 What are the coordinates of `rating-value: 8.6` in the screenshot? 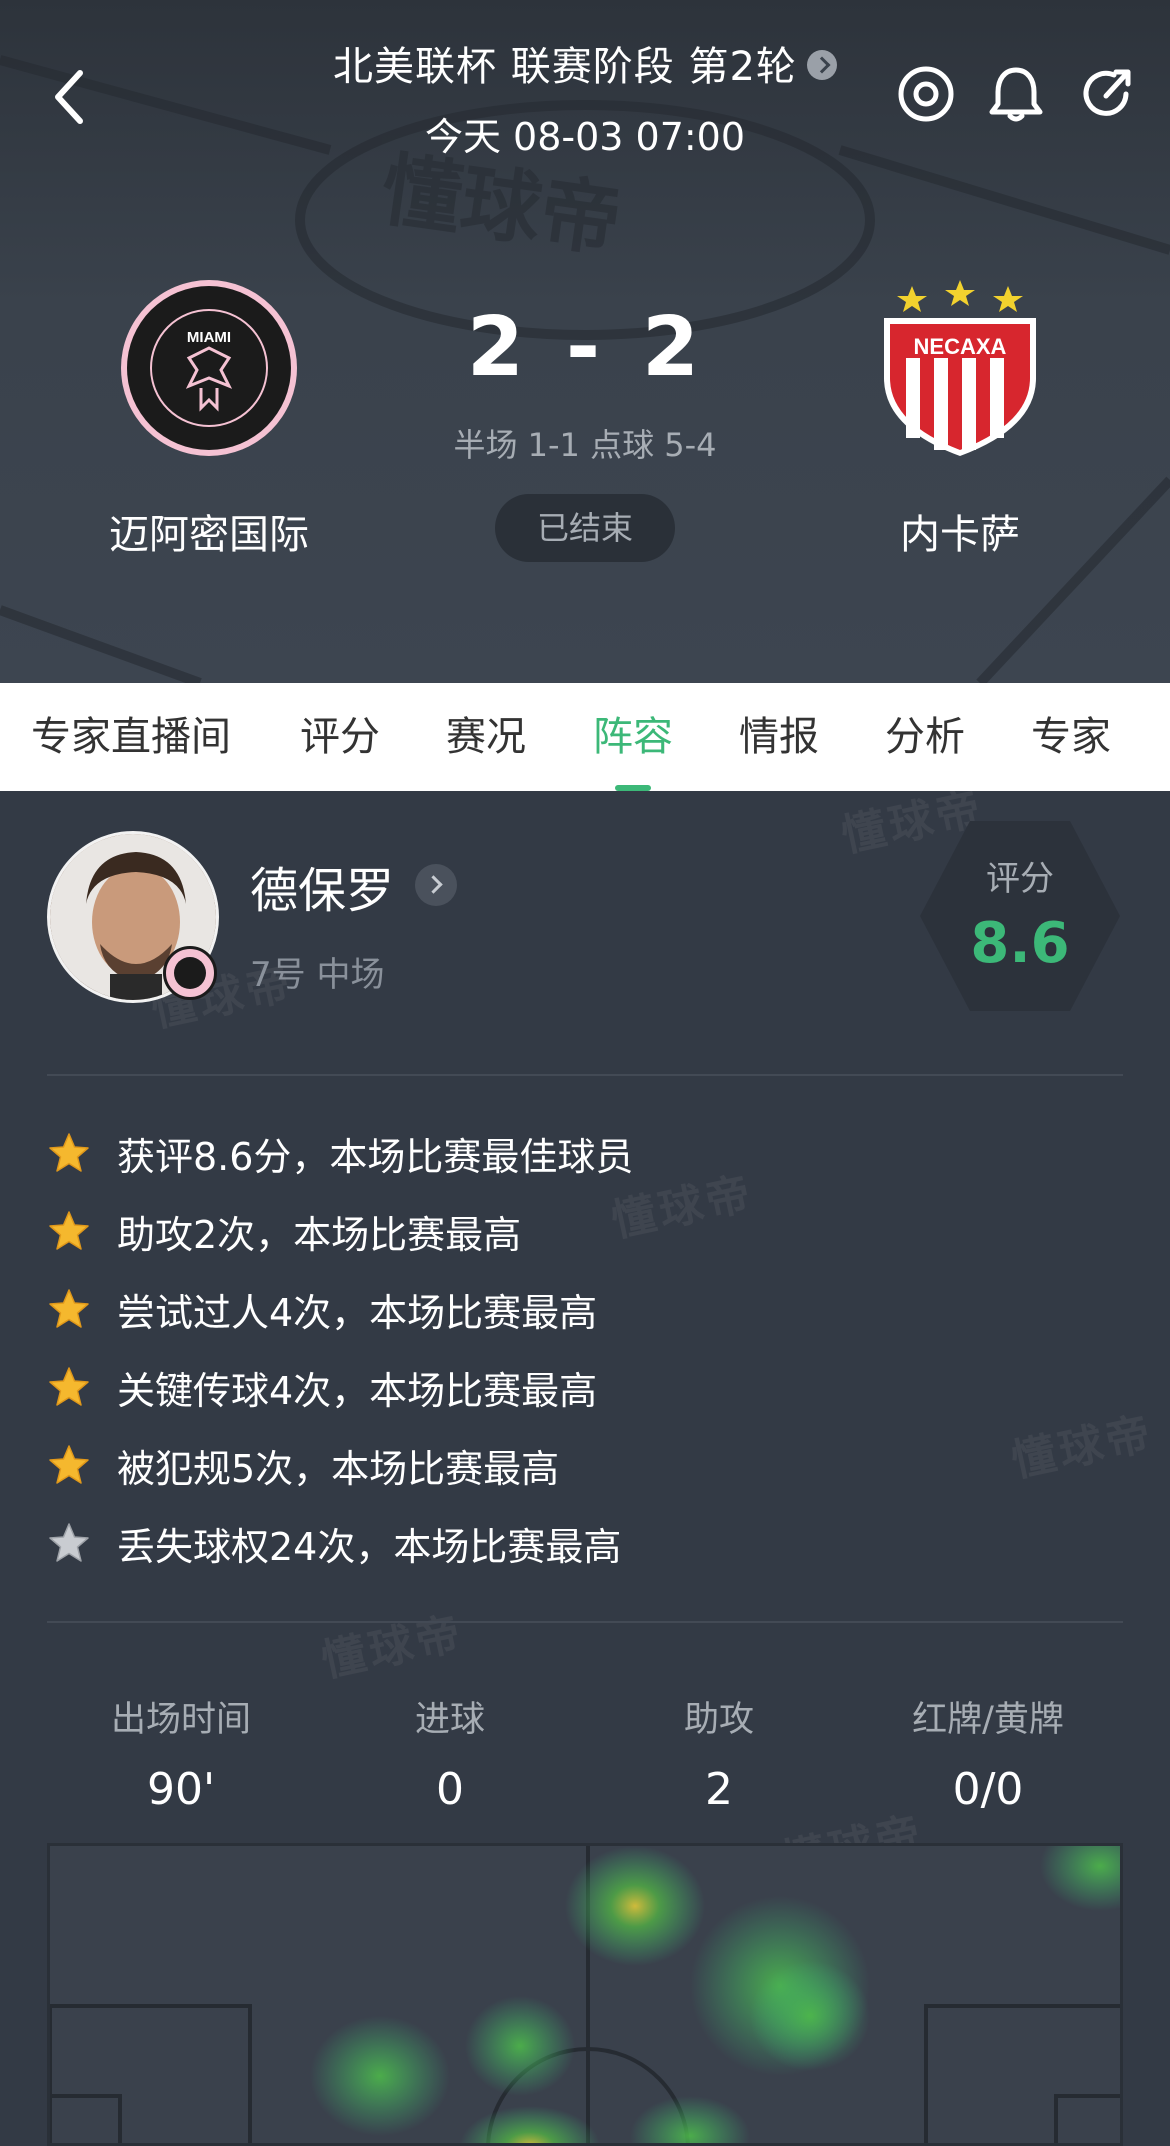 It's located at (1020, 943).